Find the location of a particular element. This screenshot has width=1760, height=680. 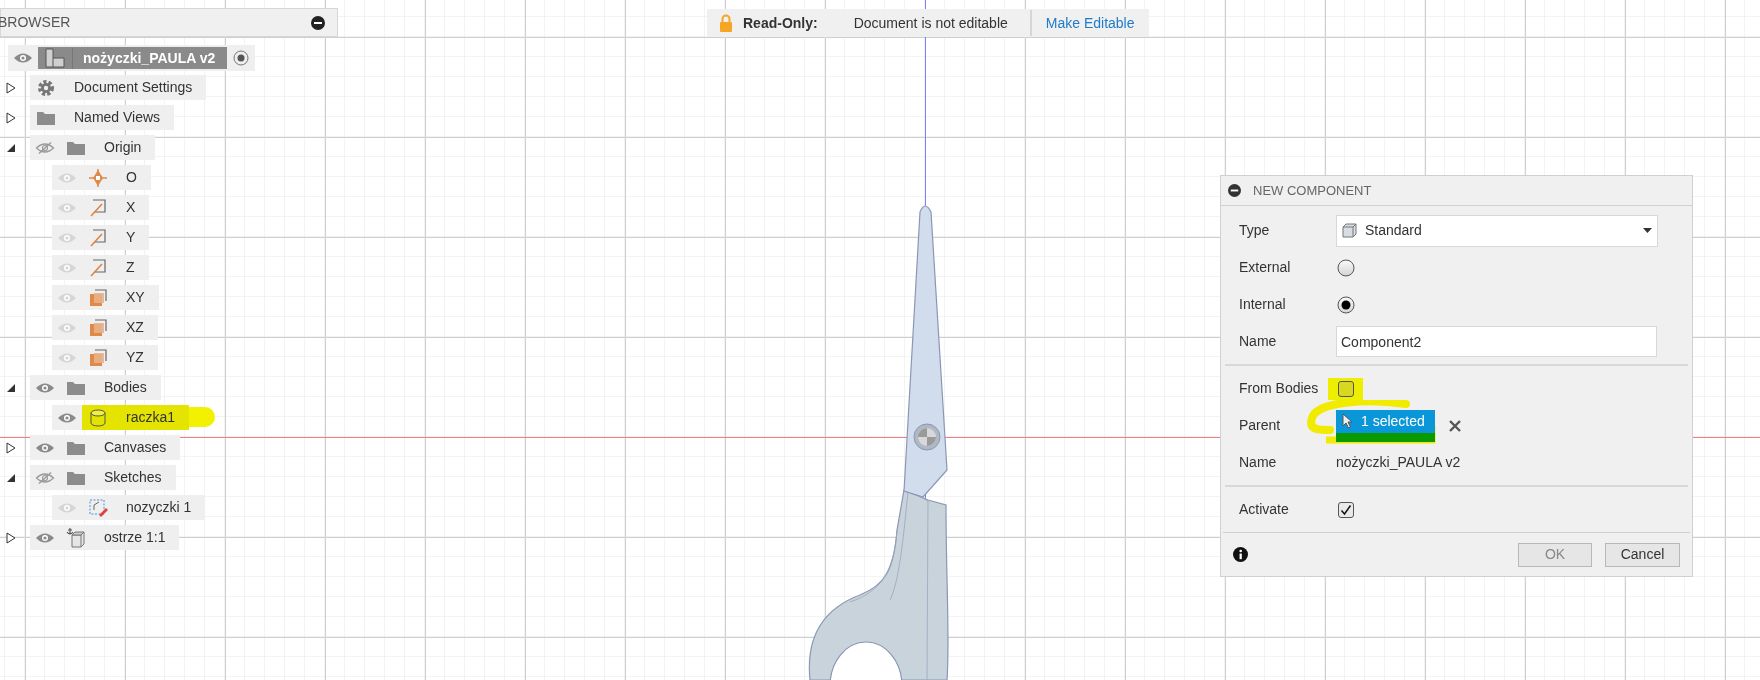

field-label: Parent is located at coordinates (1260, 425).